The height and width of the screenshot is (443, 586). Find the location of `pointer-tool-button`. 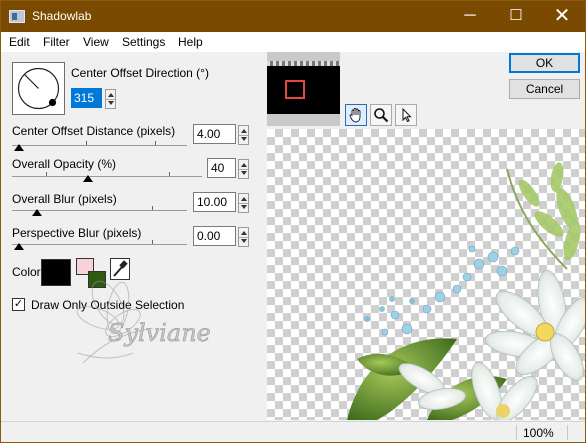

pointer-tool-button is located at coordinates (406, 115).